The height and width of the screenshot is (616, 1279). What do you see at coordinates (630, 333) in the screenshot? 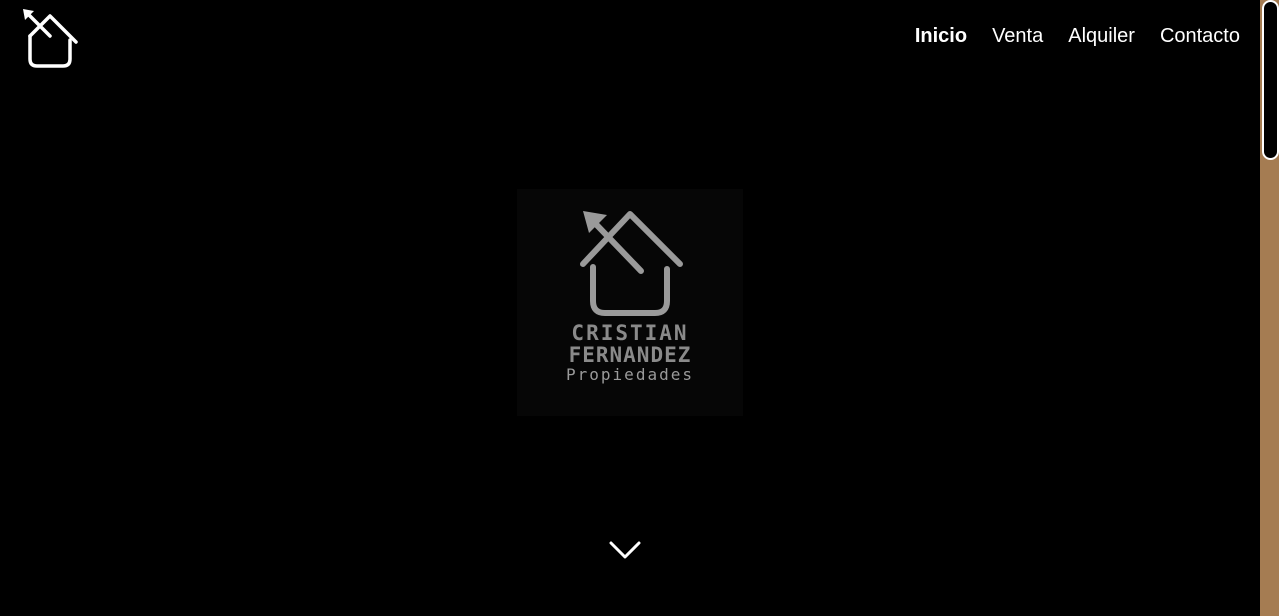
I see `hero-name-line1: CRISTIAN` at bounding box center [630, 333].